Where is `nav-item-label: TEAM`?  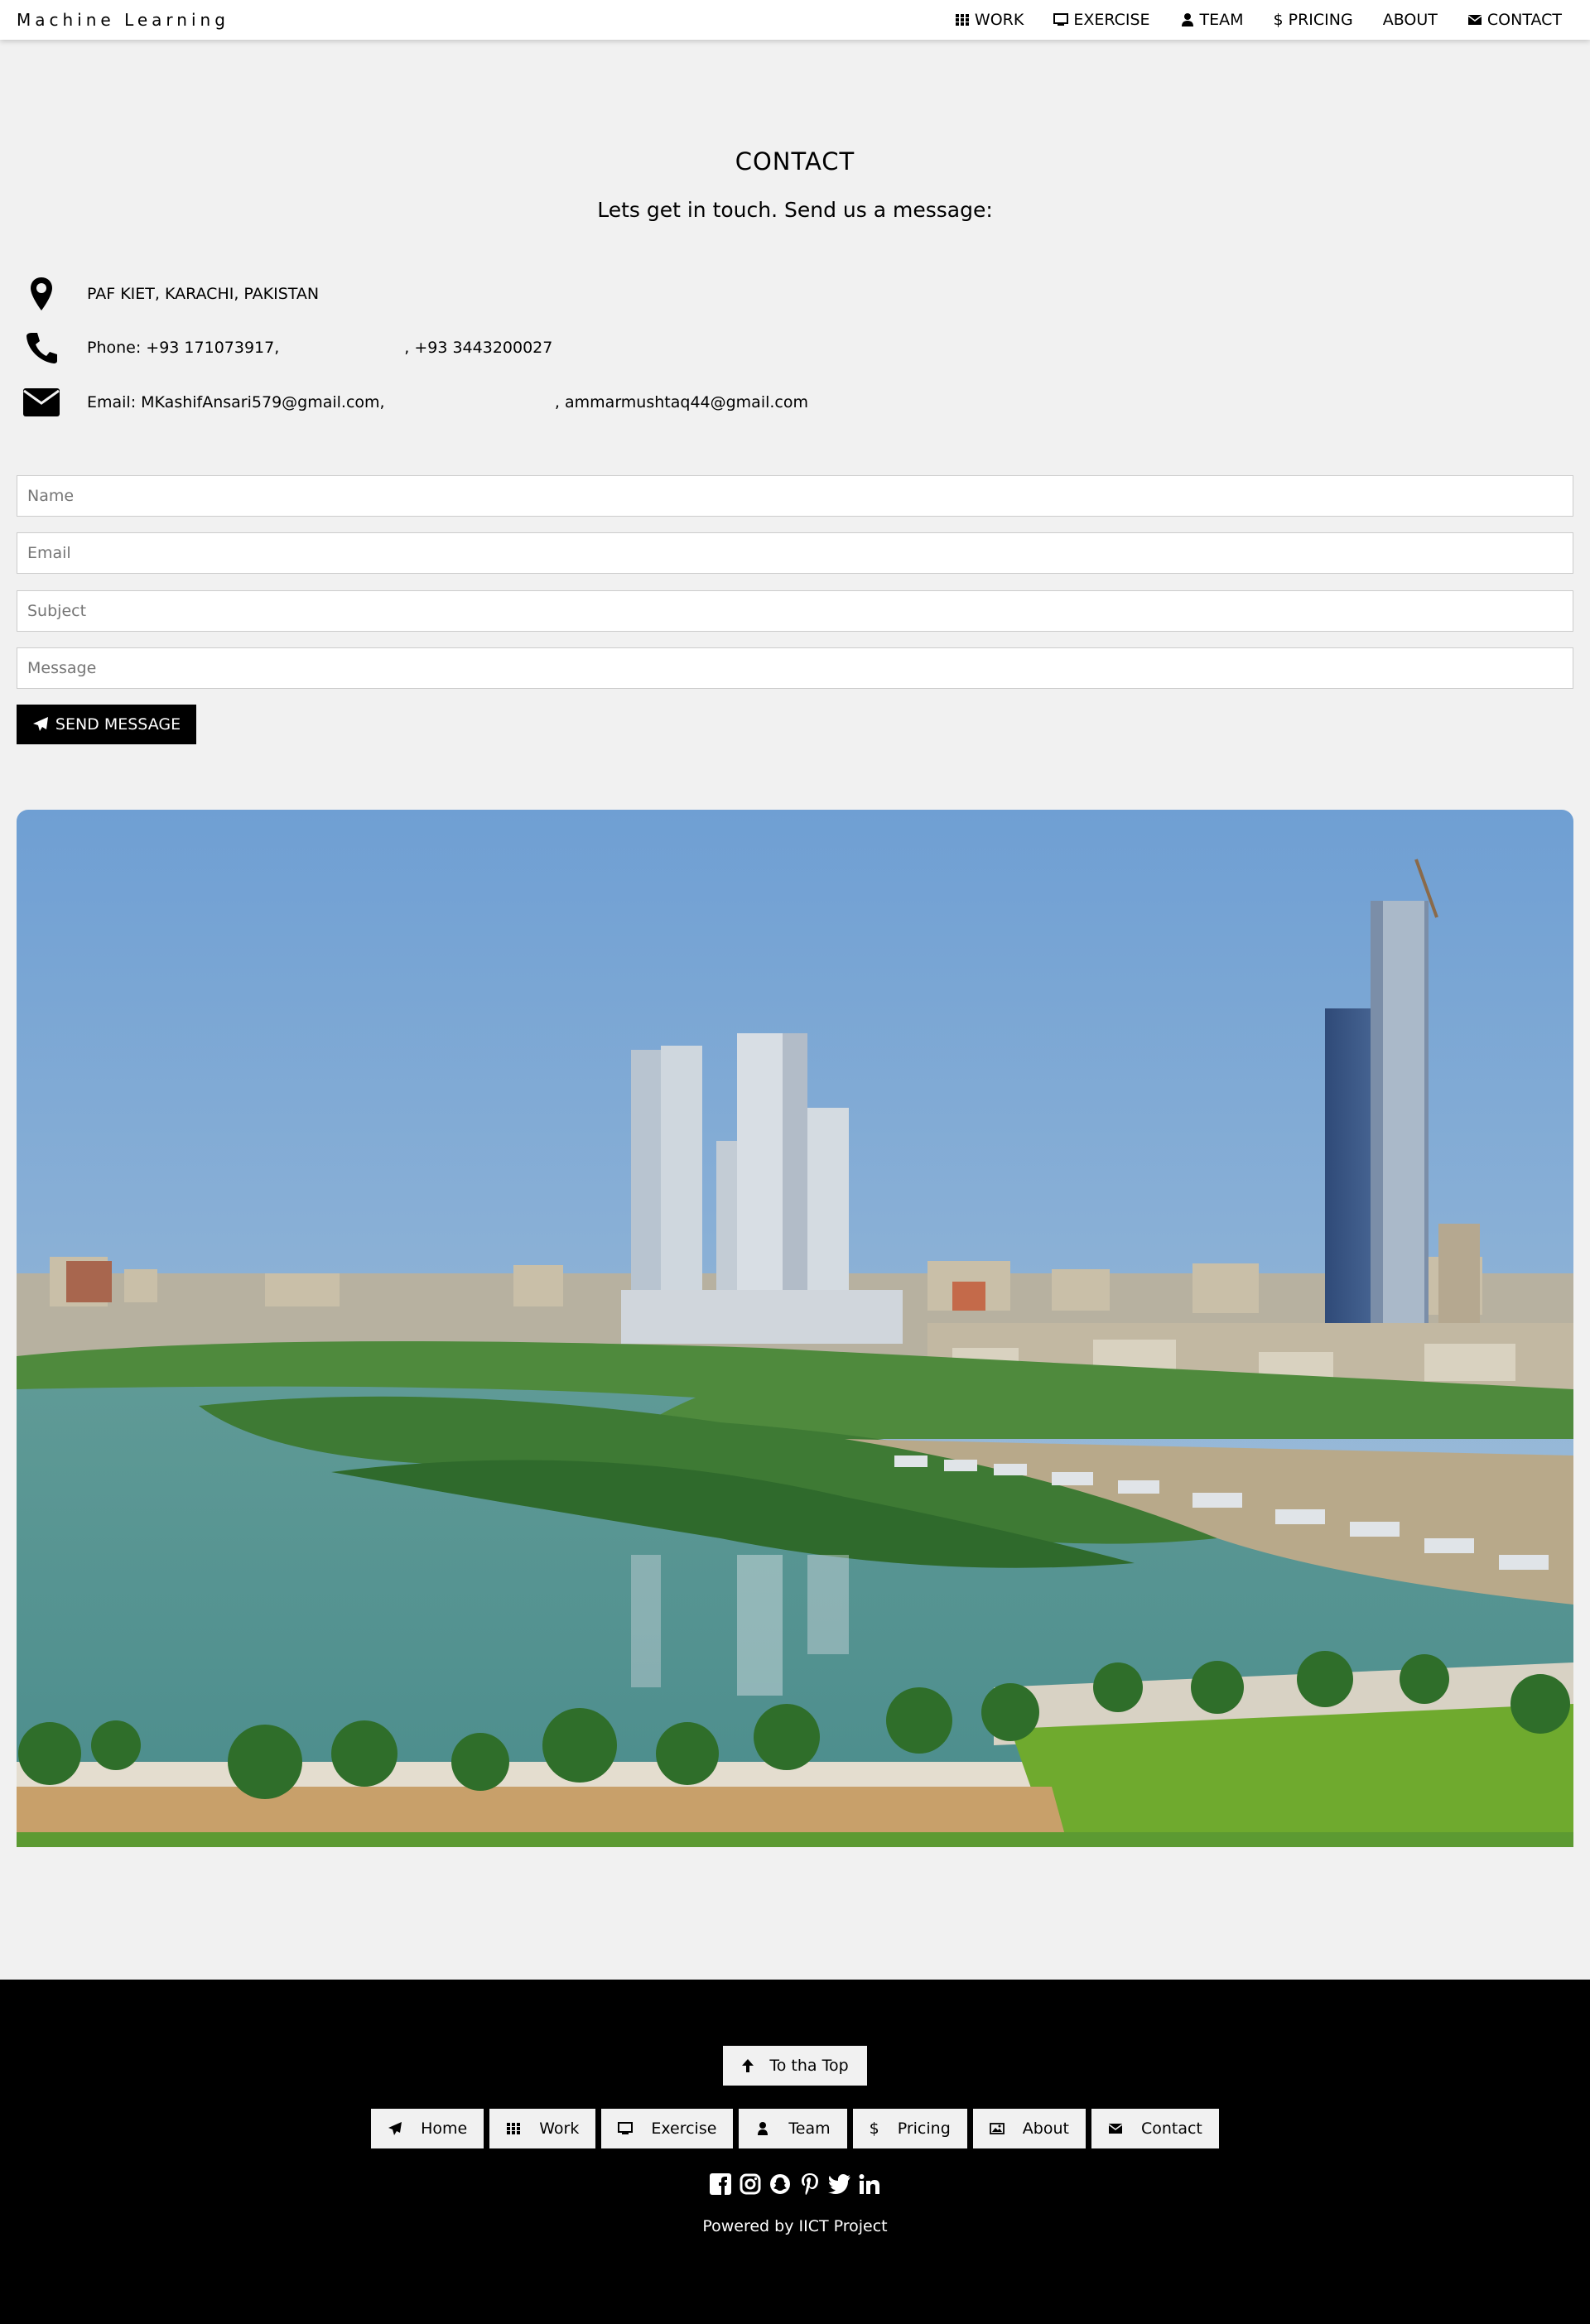
nav-item-label: TEAM is located at coordinates (1221, 20).